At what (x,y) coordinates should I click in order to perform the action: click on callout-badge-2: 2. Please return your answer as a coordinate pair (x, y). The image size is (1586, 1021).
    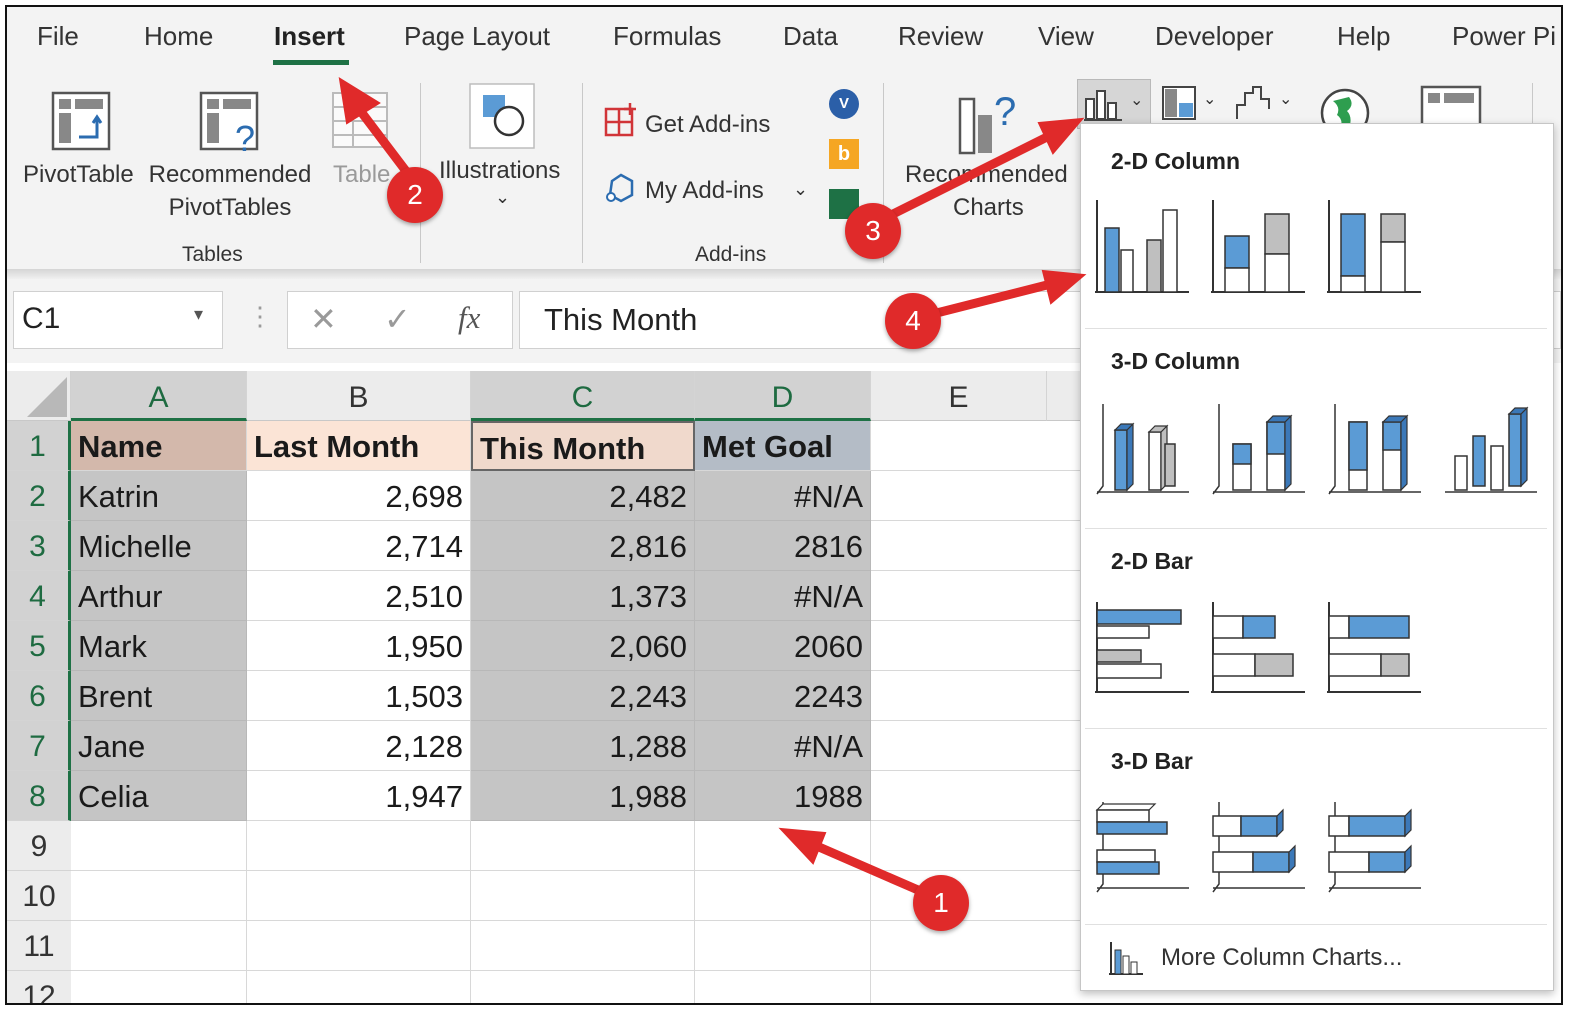
    Looking at the image, I should click on (415, 195).